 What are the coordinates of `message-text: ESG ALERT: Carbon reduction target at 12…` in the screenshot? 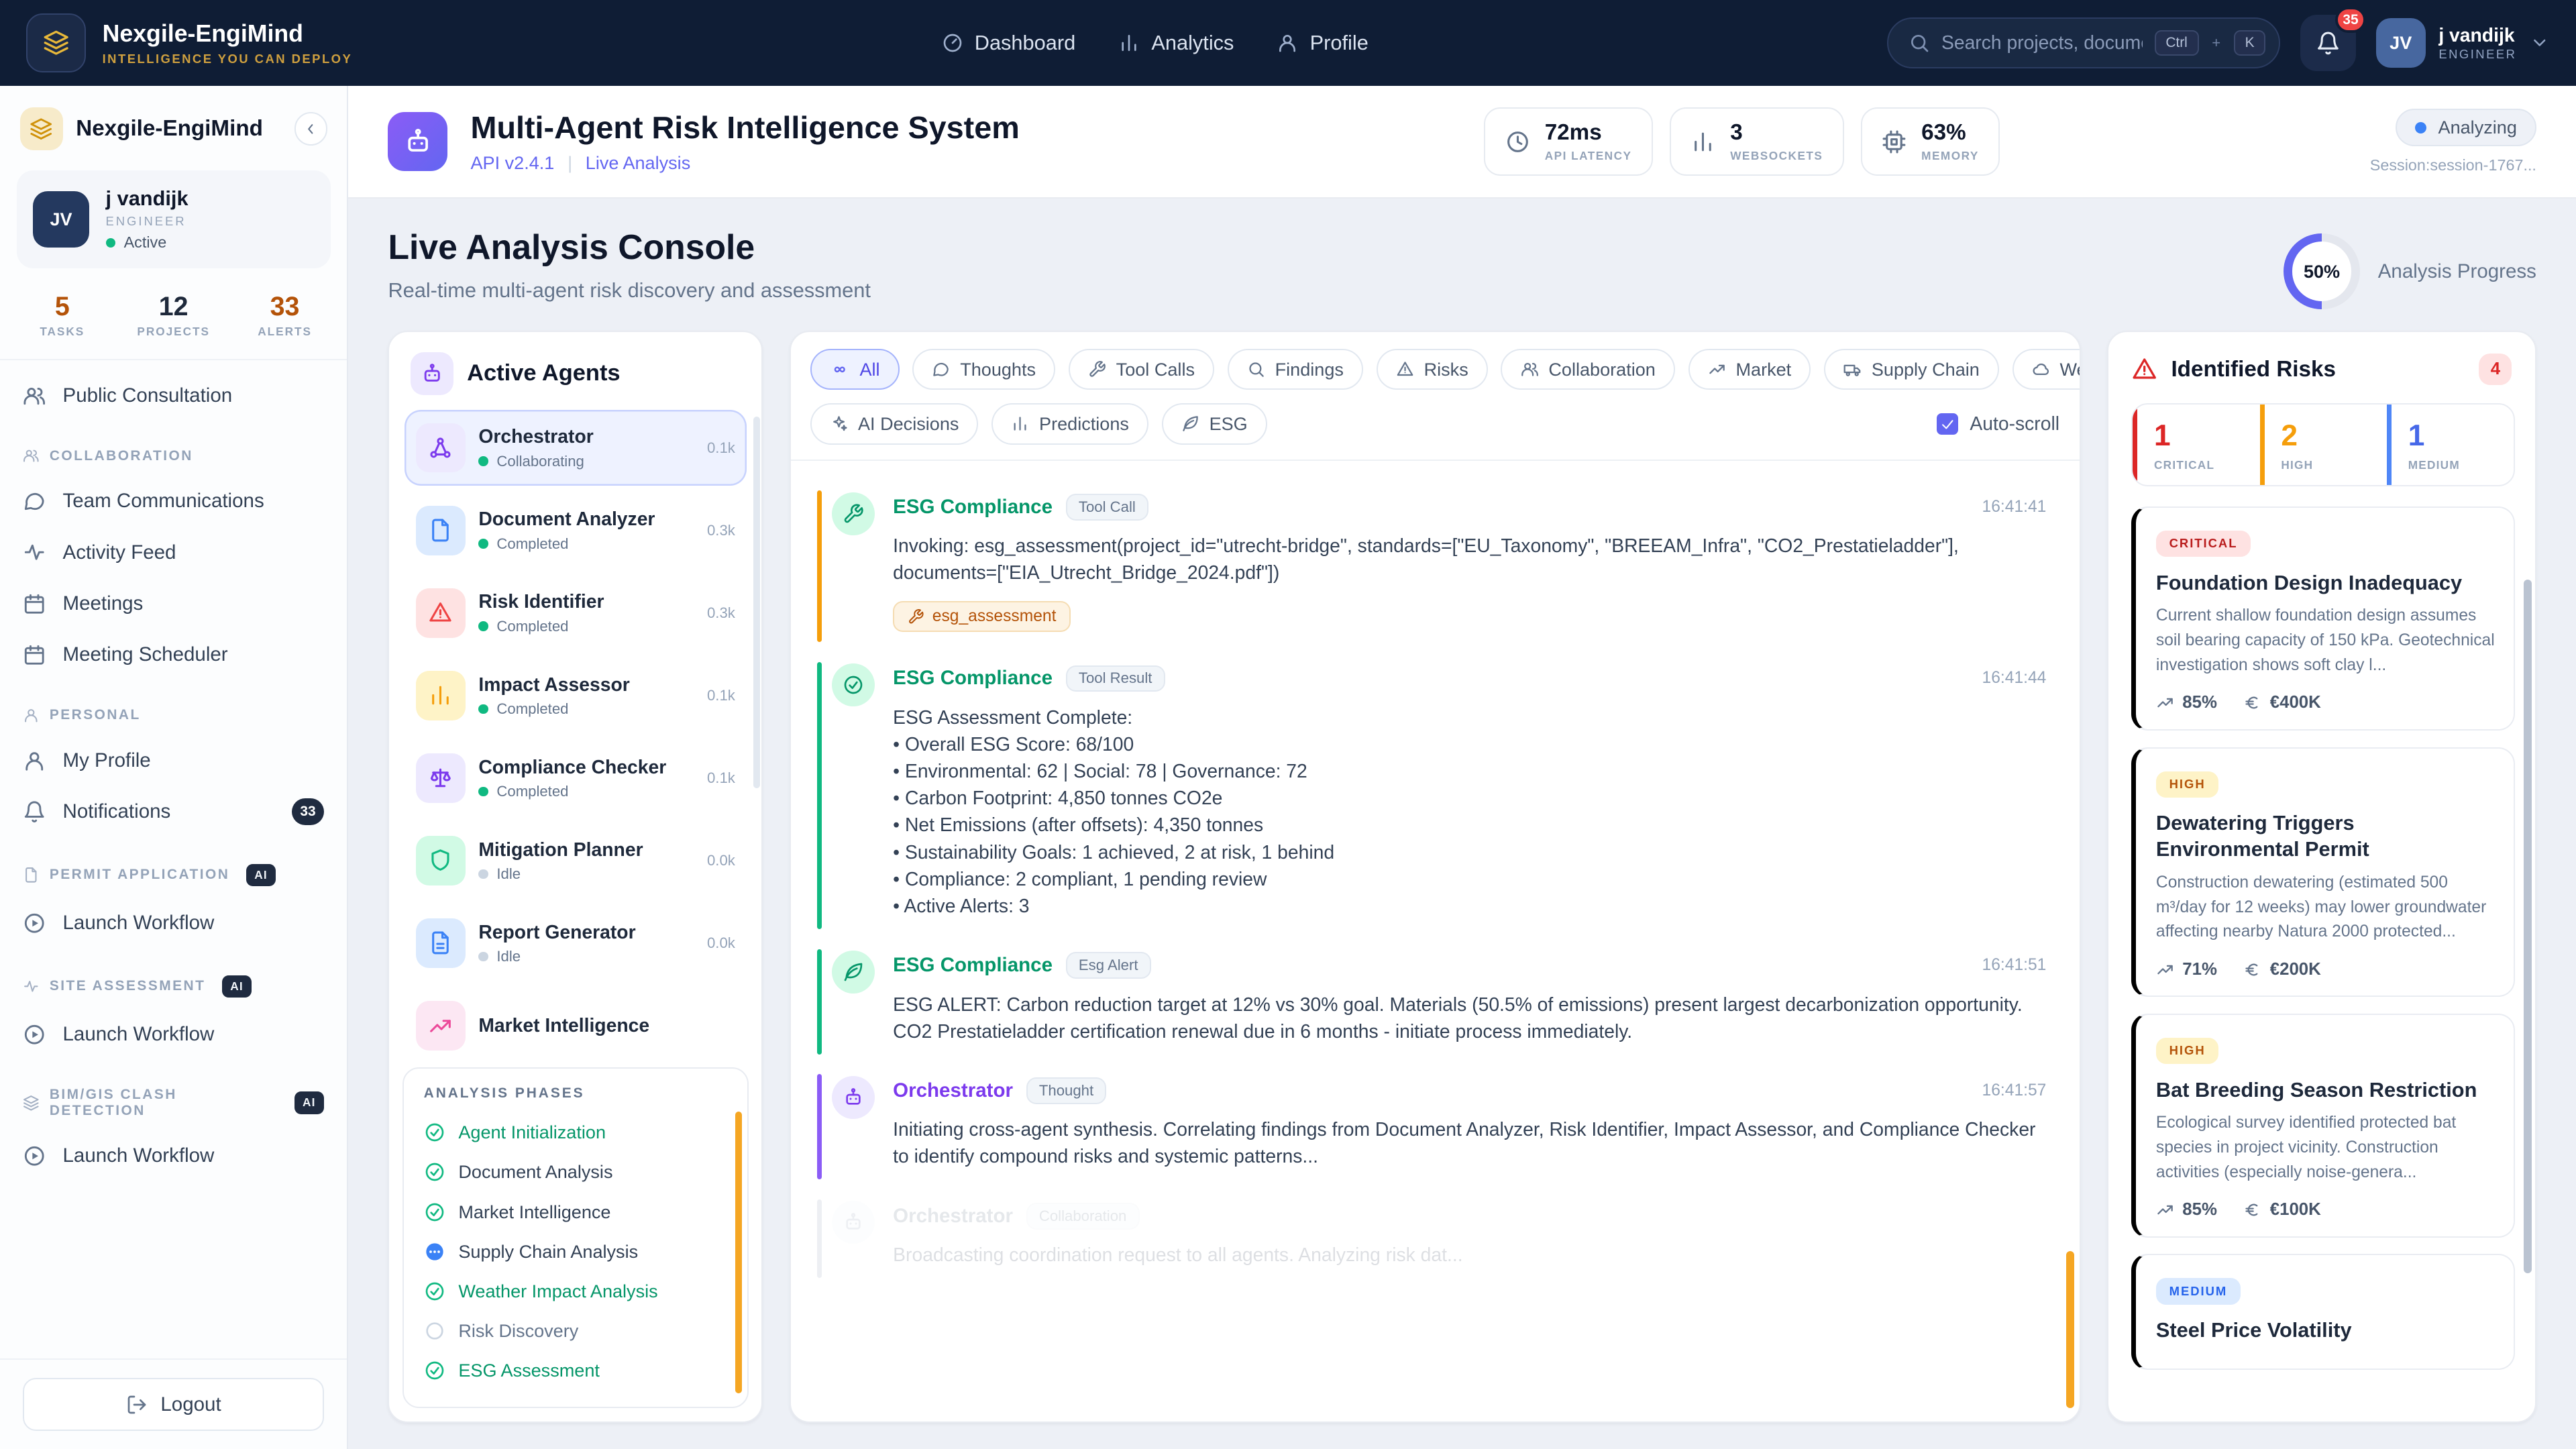 It's located at (1458, 1017).